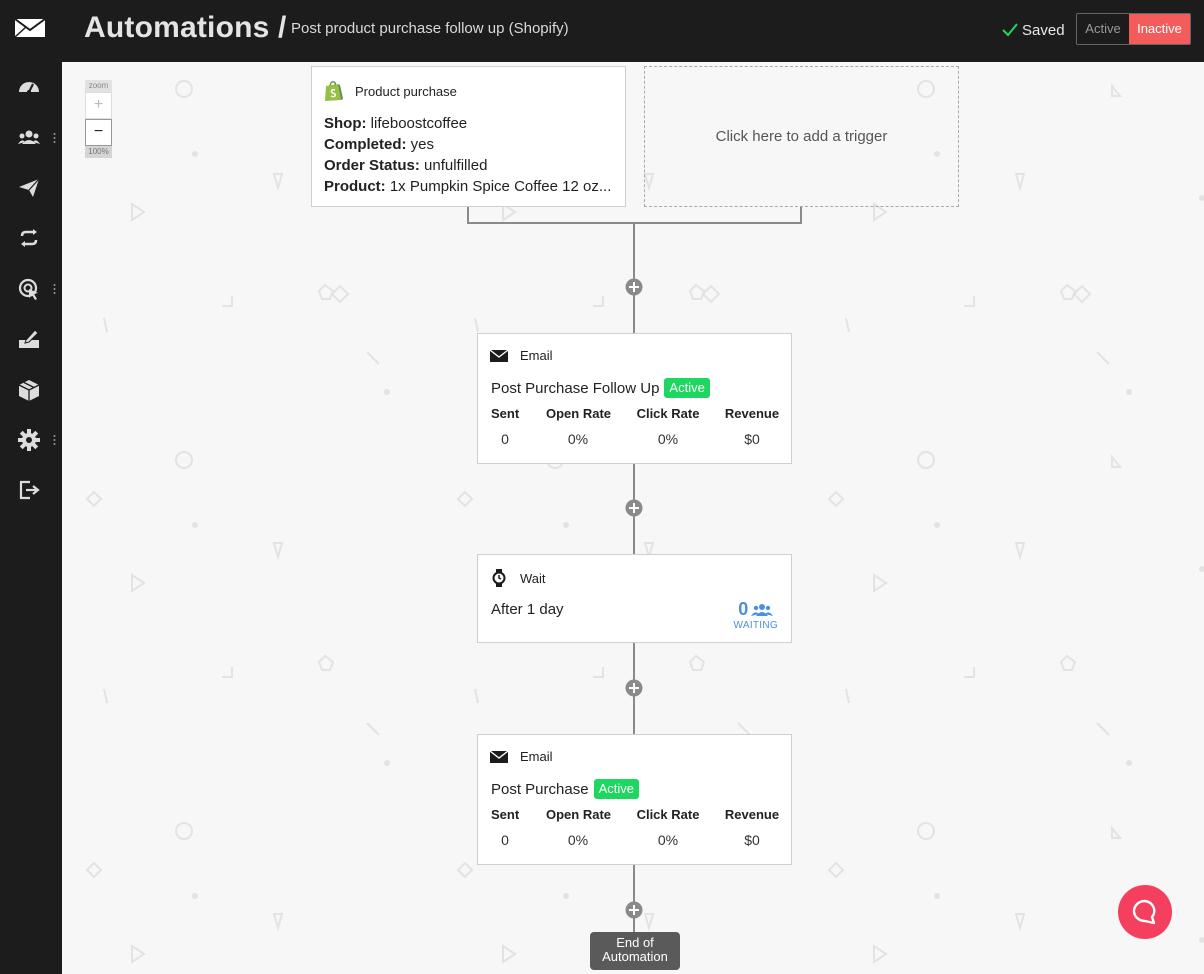  I want to click on sidebar-item-products, so click(31, 390).